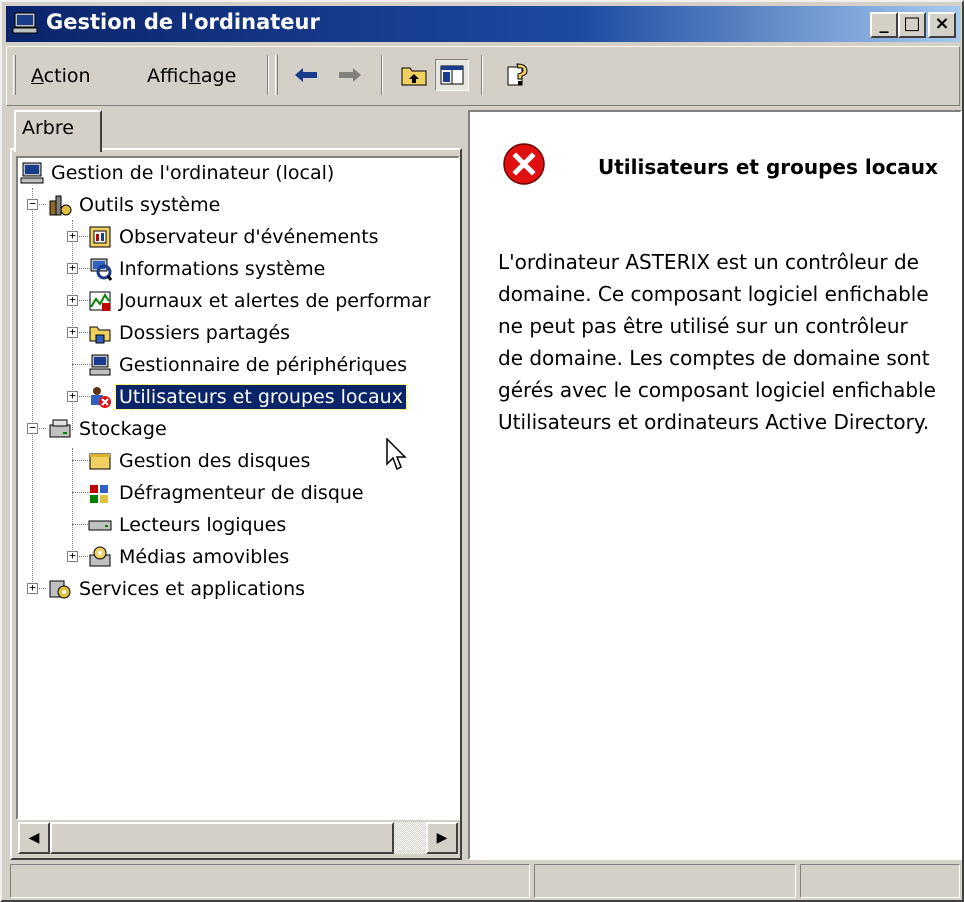 This screenshot has height=902, width=964. I want to click on tree-pane-icon, so click(452, 75).